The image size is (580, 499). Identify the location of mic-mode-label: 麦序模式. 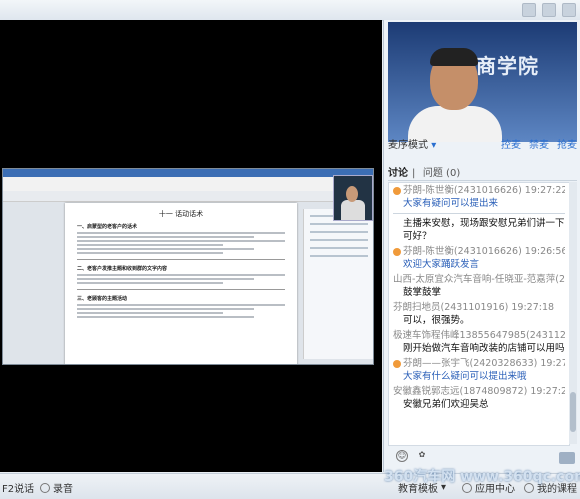
(408, 145).